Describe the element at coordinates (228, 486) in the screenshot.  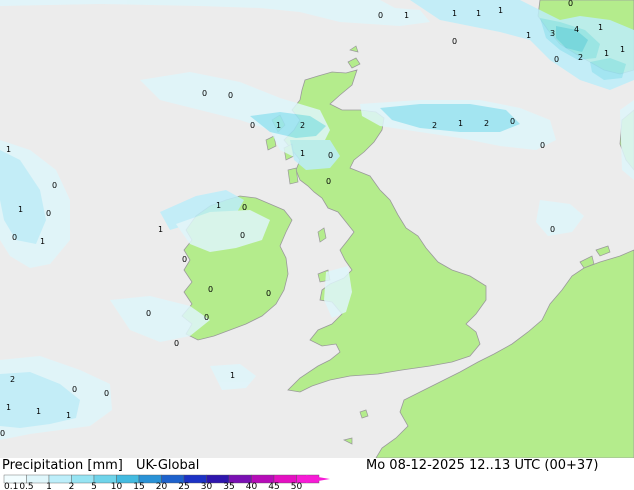
I see `legend-tick-label: 35` at that location.